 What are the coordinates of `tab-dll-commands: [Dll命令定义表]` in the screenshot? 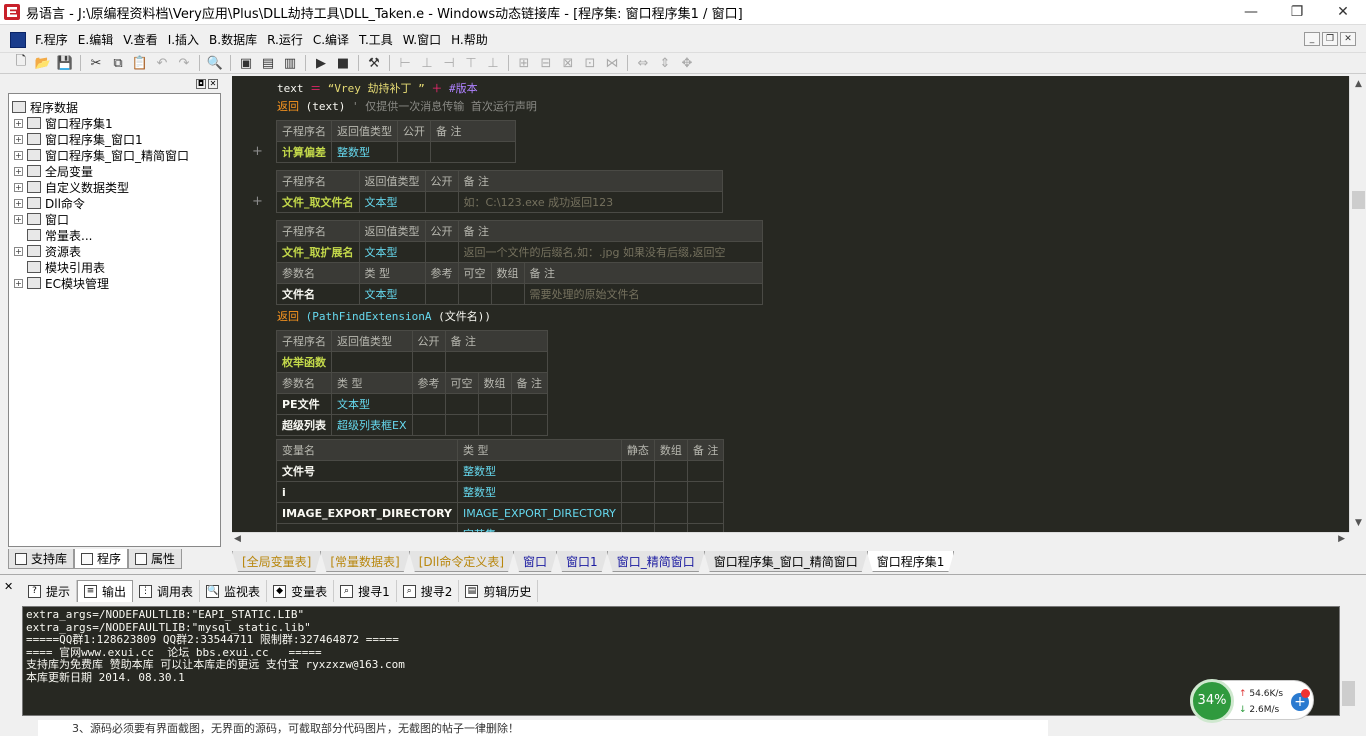 It's located at (461, 561).